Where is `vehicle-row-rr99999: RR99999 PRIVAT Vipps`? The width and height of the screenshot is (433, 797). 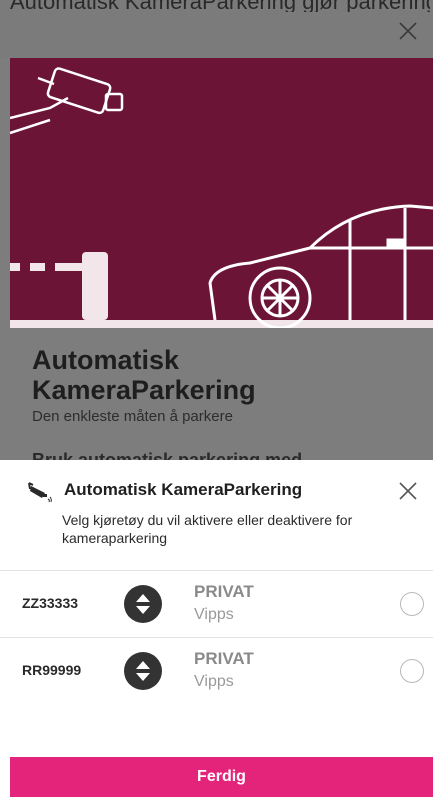
vehicle-row-rr99999: RR99999 PRIVAT Vipps is located at coordinates (216, 671).